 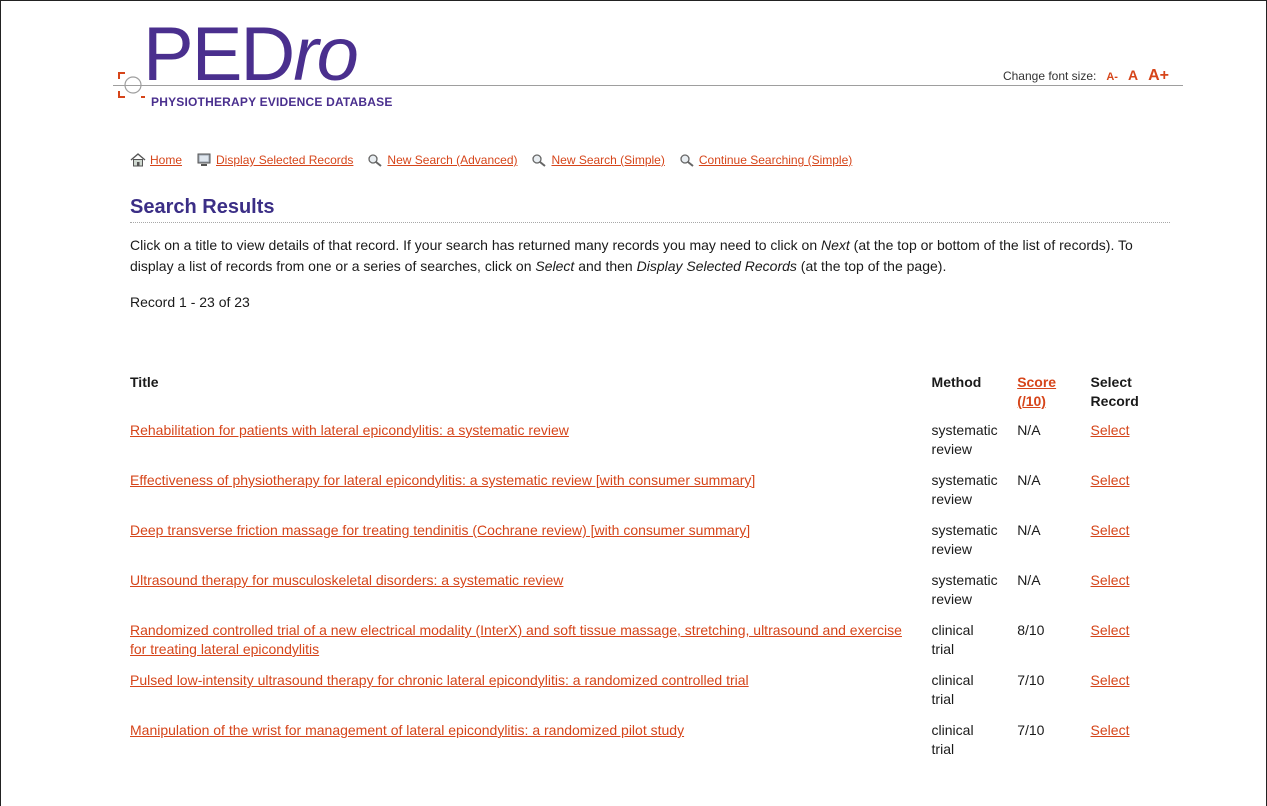 I want to click on header-score: Score (/10), so click(x=1053, y=397).